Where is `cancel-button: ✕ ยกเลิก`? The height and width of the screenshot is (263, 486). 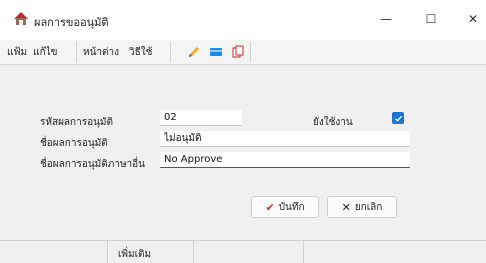 cancel-button: ✕ ยกเลิก is located at coordinates (362, 207).